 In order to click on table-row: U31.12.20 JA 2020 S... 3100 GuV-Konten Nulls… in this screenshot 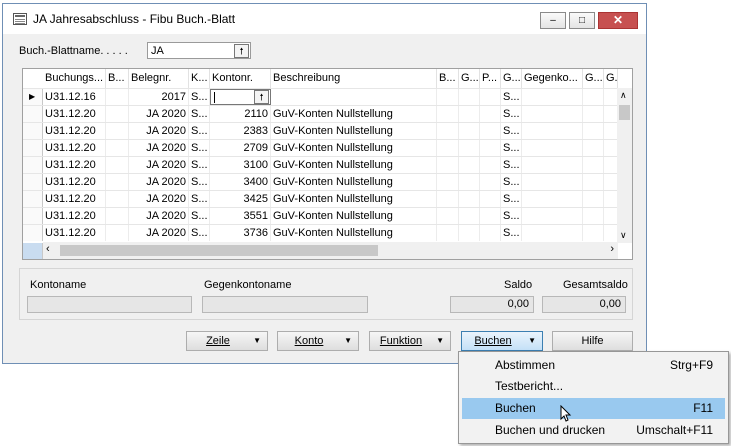, I will do `click(320, 164)`.